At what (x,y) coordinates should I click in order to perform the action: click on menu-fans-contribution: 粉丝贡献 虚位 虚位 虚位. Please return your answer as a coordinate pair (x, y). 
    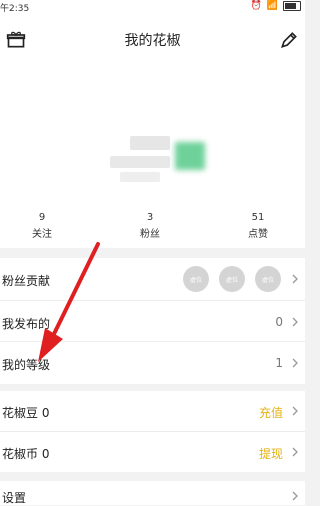
    Looking at the image, I should click on (152, 279).